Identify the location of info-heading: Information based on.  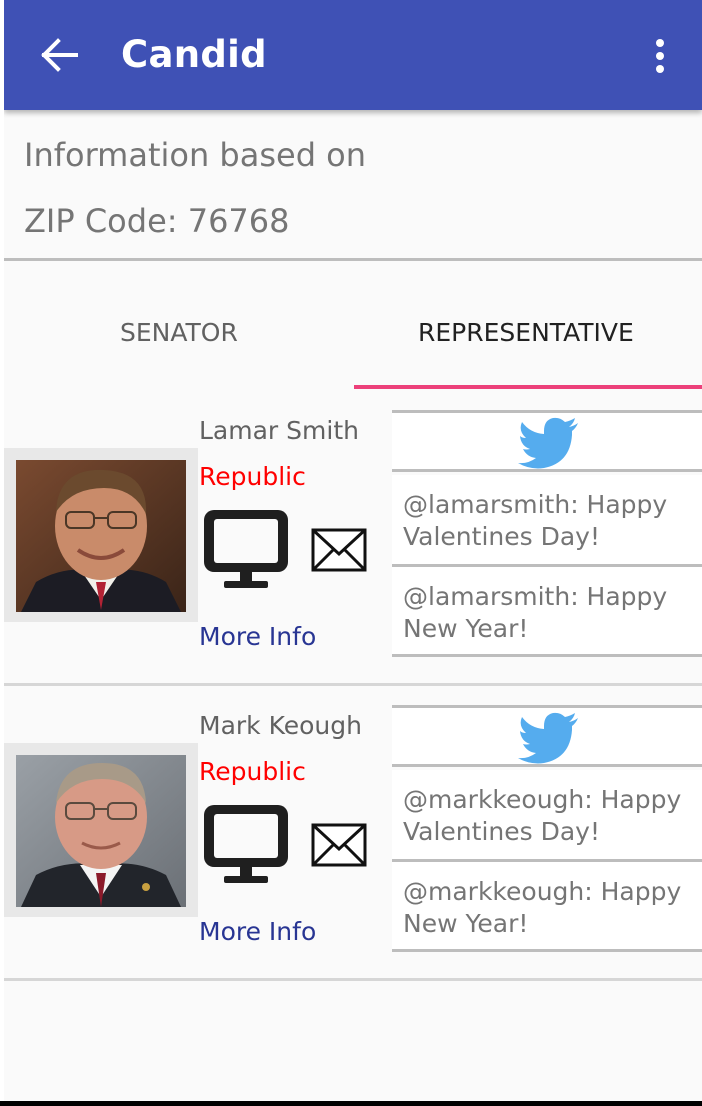
(195, 155).